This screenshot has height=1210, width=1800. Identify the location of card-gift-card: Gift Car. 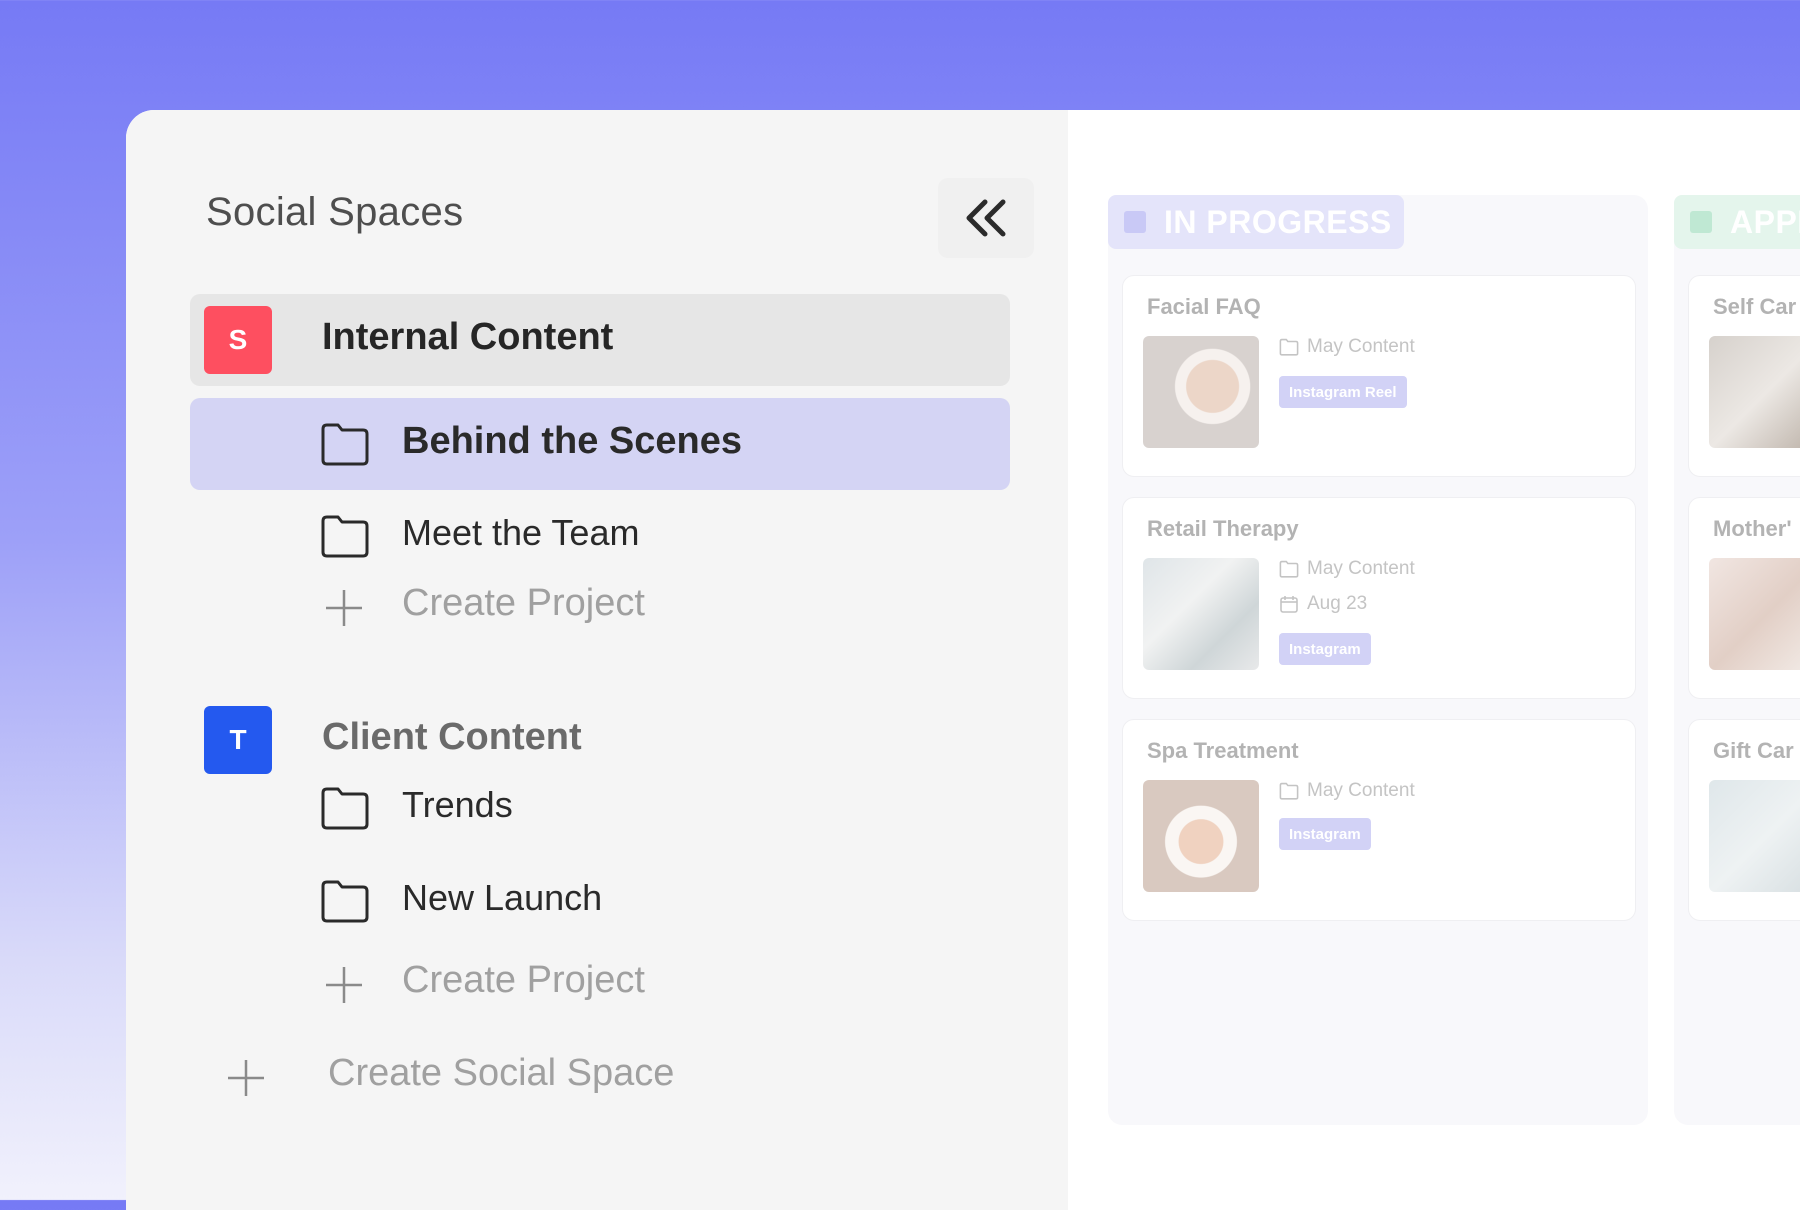
(1744, 820).